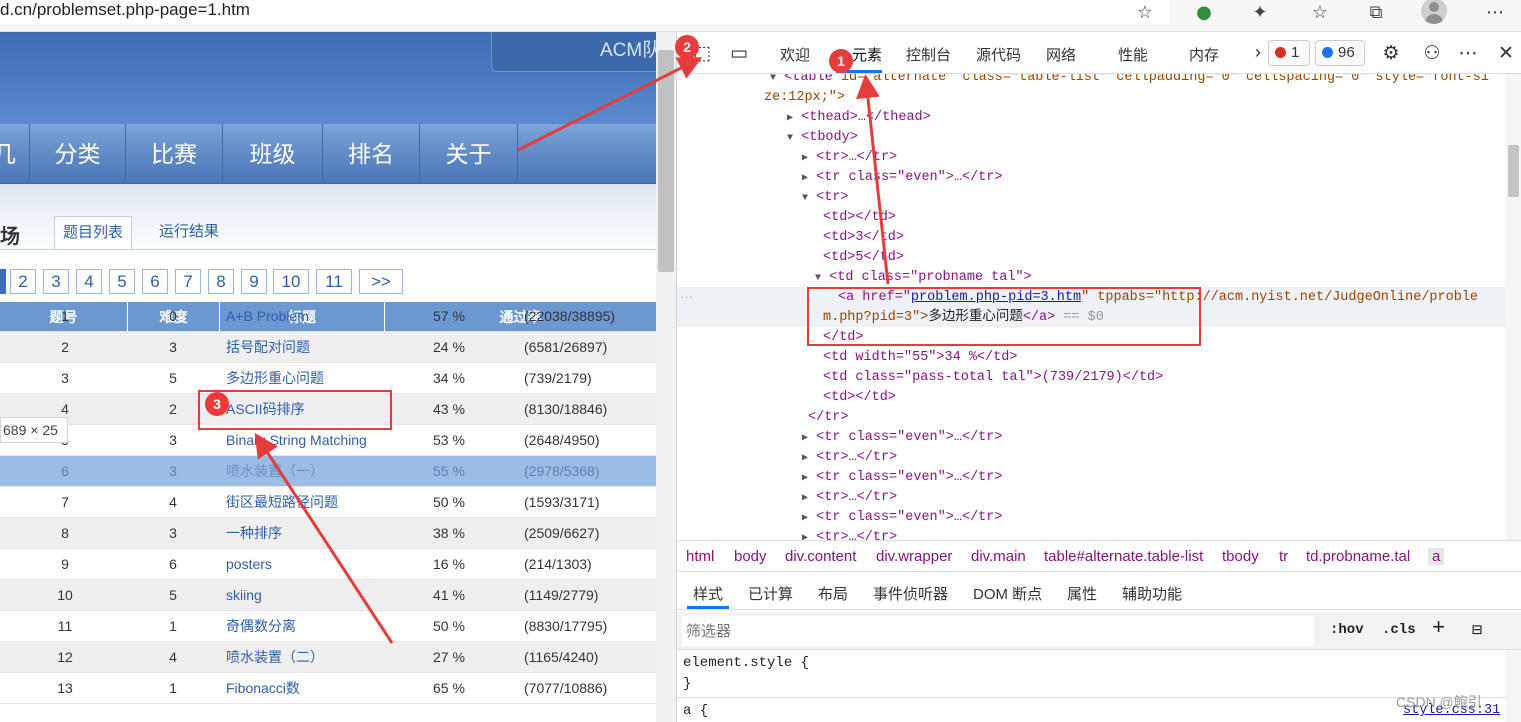 The width and height of the screenshot is (1521, 722). Describe the element at coordinates (1082, 593) in the screenshot. I see `tab-properties: 属性` at that location.